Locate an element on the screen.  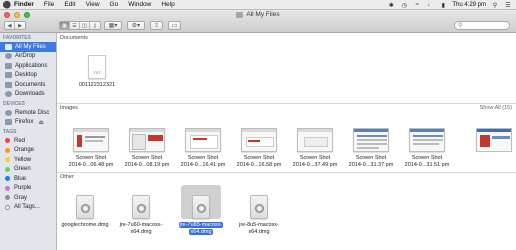
volume-icon: ♩ is located at coordinates (430, 5).